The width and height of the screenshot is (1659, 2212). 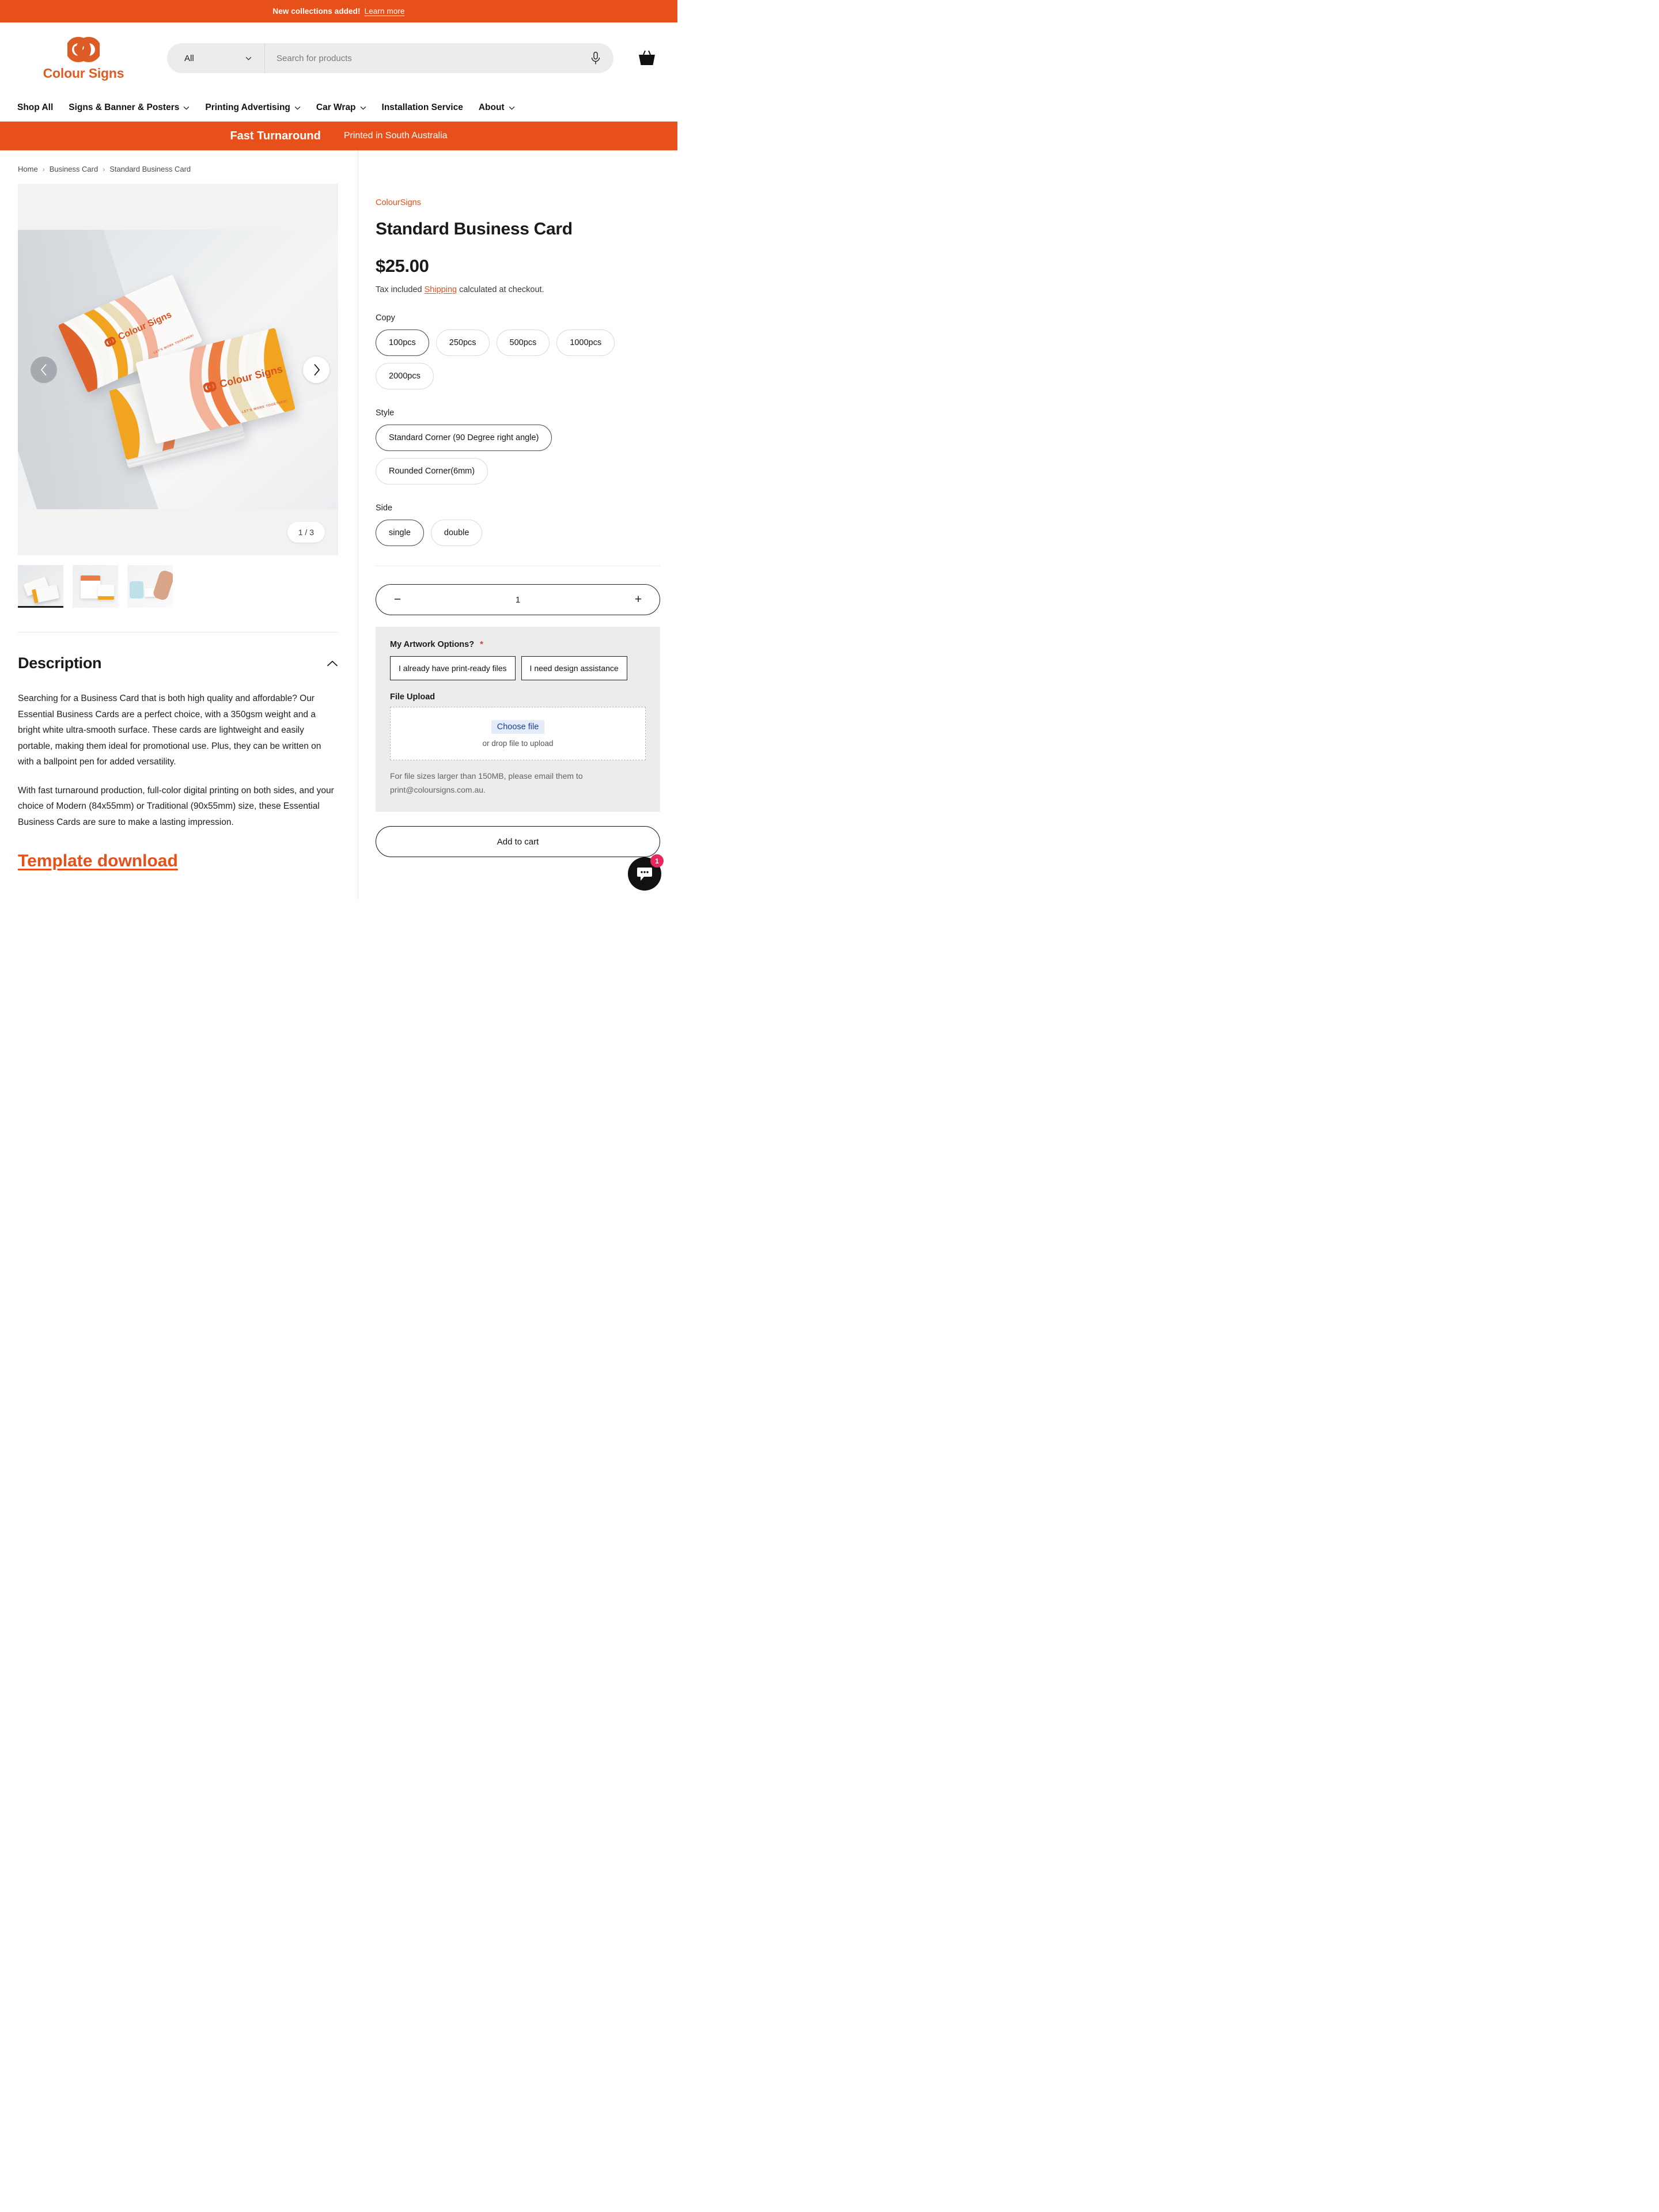 I want to click on chat-widget-button: 1, so click(x=646, y=872).